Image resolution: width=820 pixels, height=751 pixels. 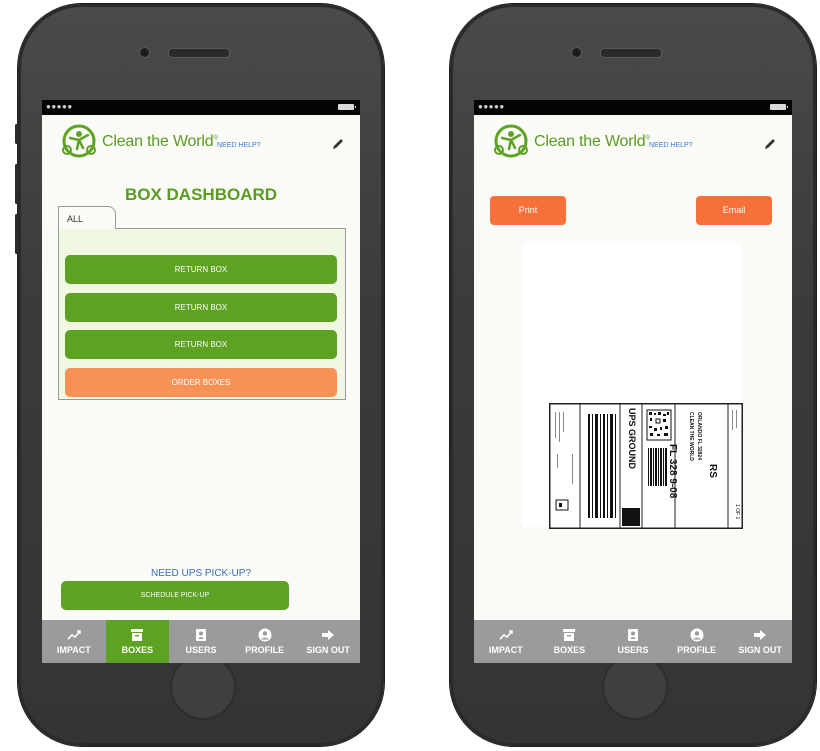 What do you see at coordinates (175, 595) in the screenshot?
I see `schedule-pickup-button: SCHEDULE PICK-UP` at bounding box center [175, 595].